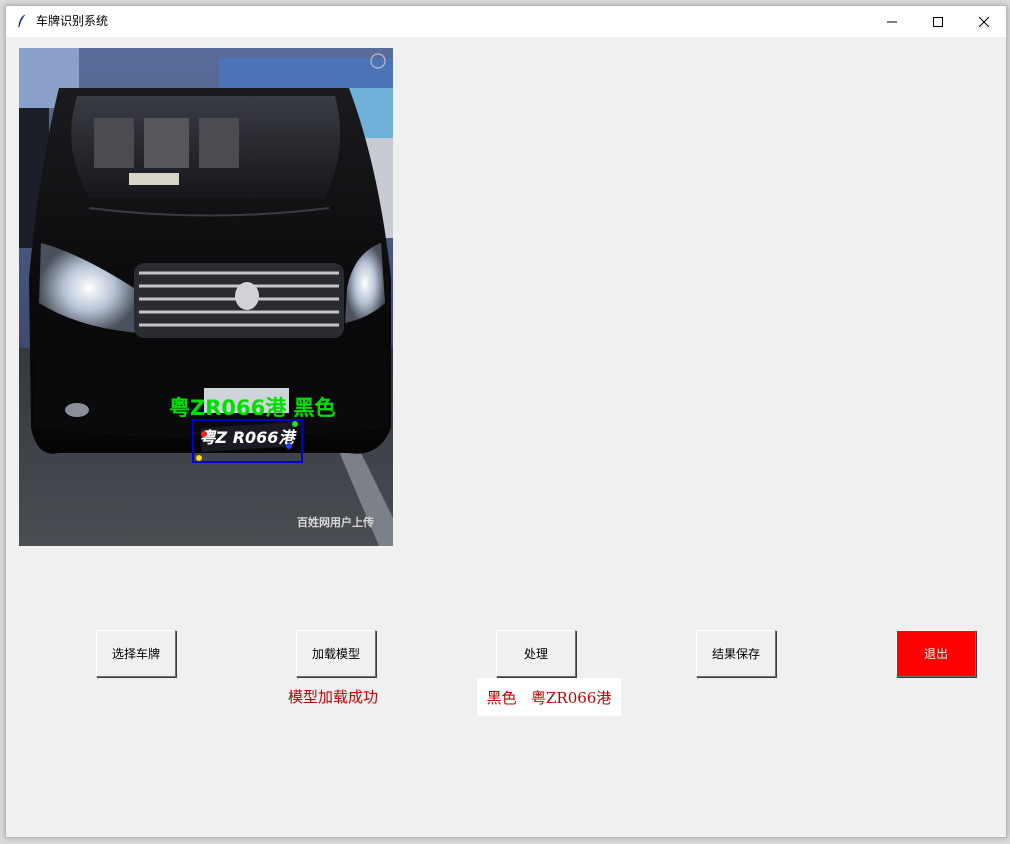  What do you see at coordinates (936, 653) in the screenshot?
I see `exit-button: 退出` at bounding box center [936, 653].